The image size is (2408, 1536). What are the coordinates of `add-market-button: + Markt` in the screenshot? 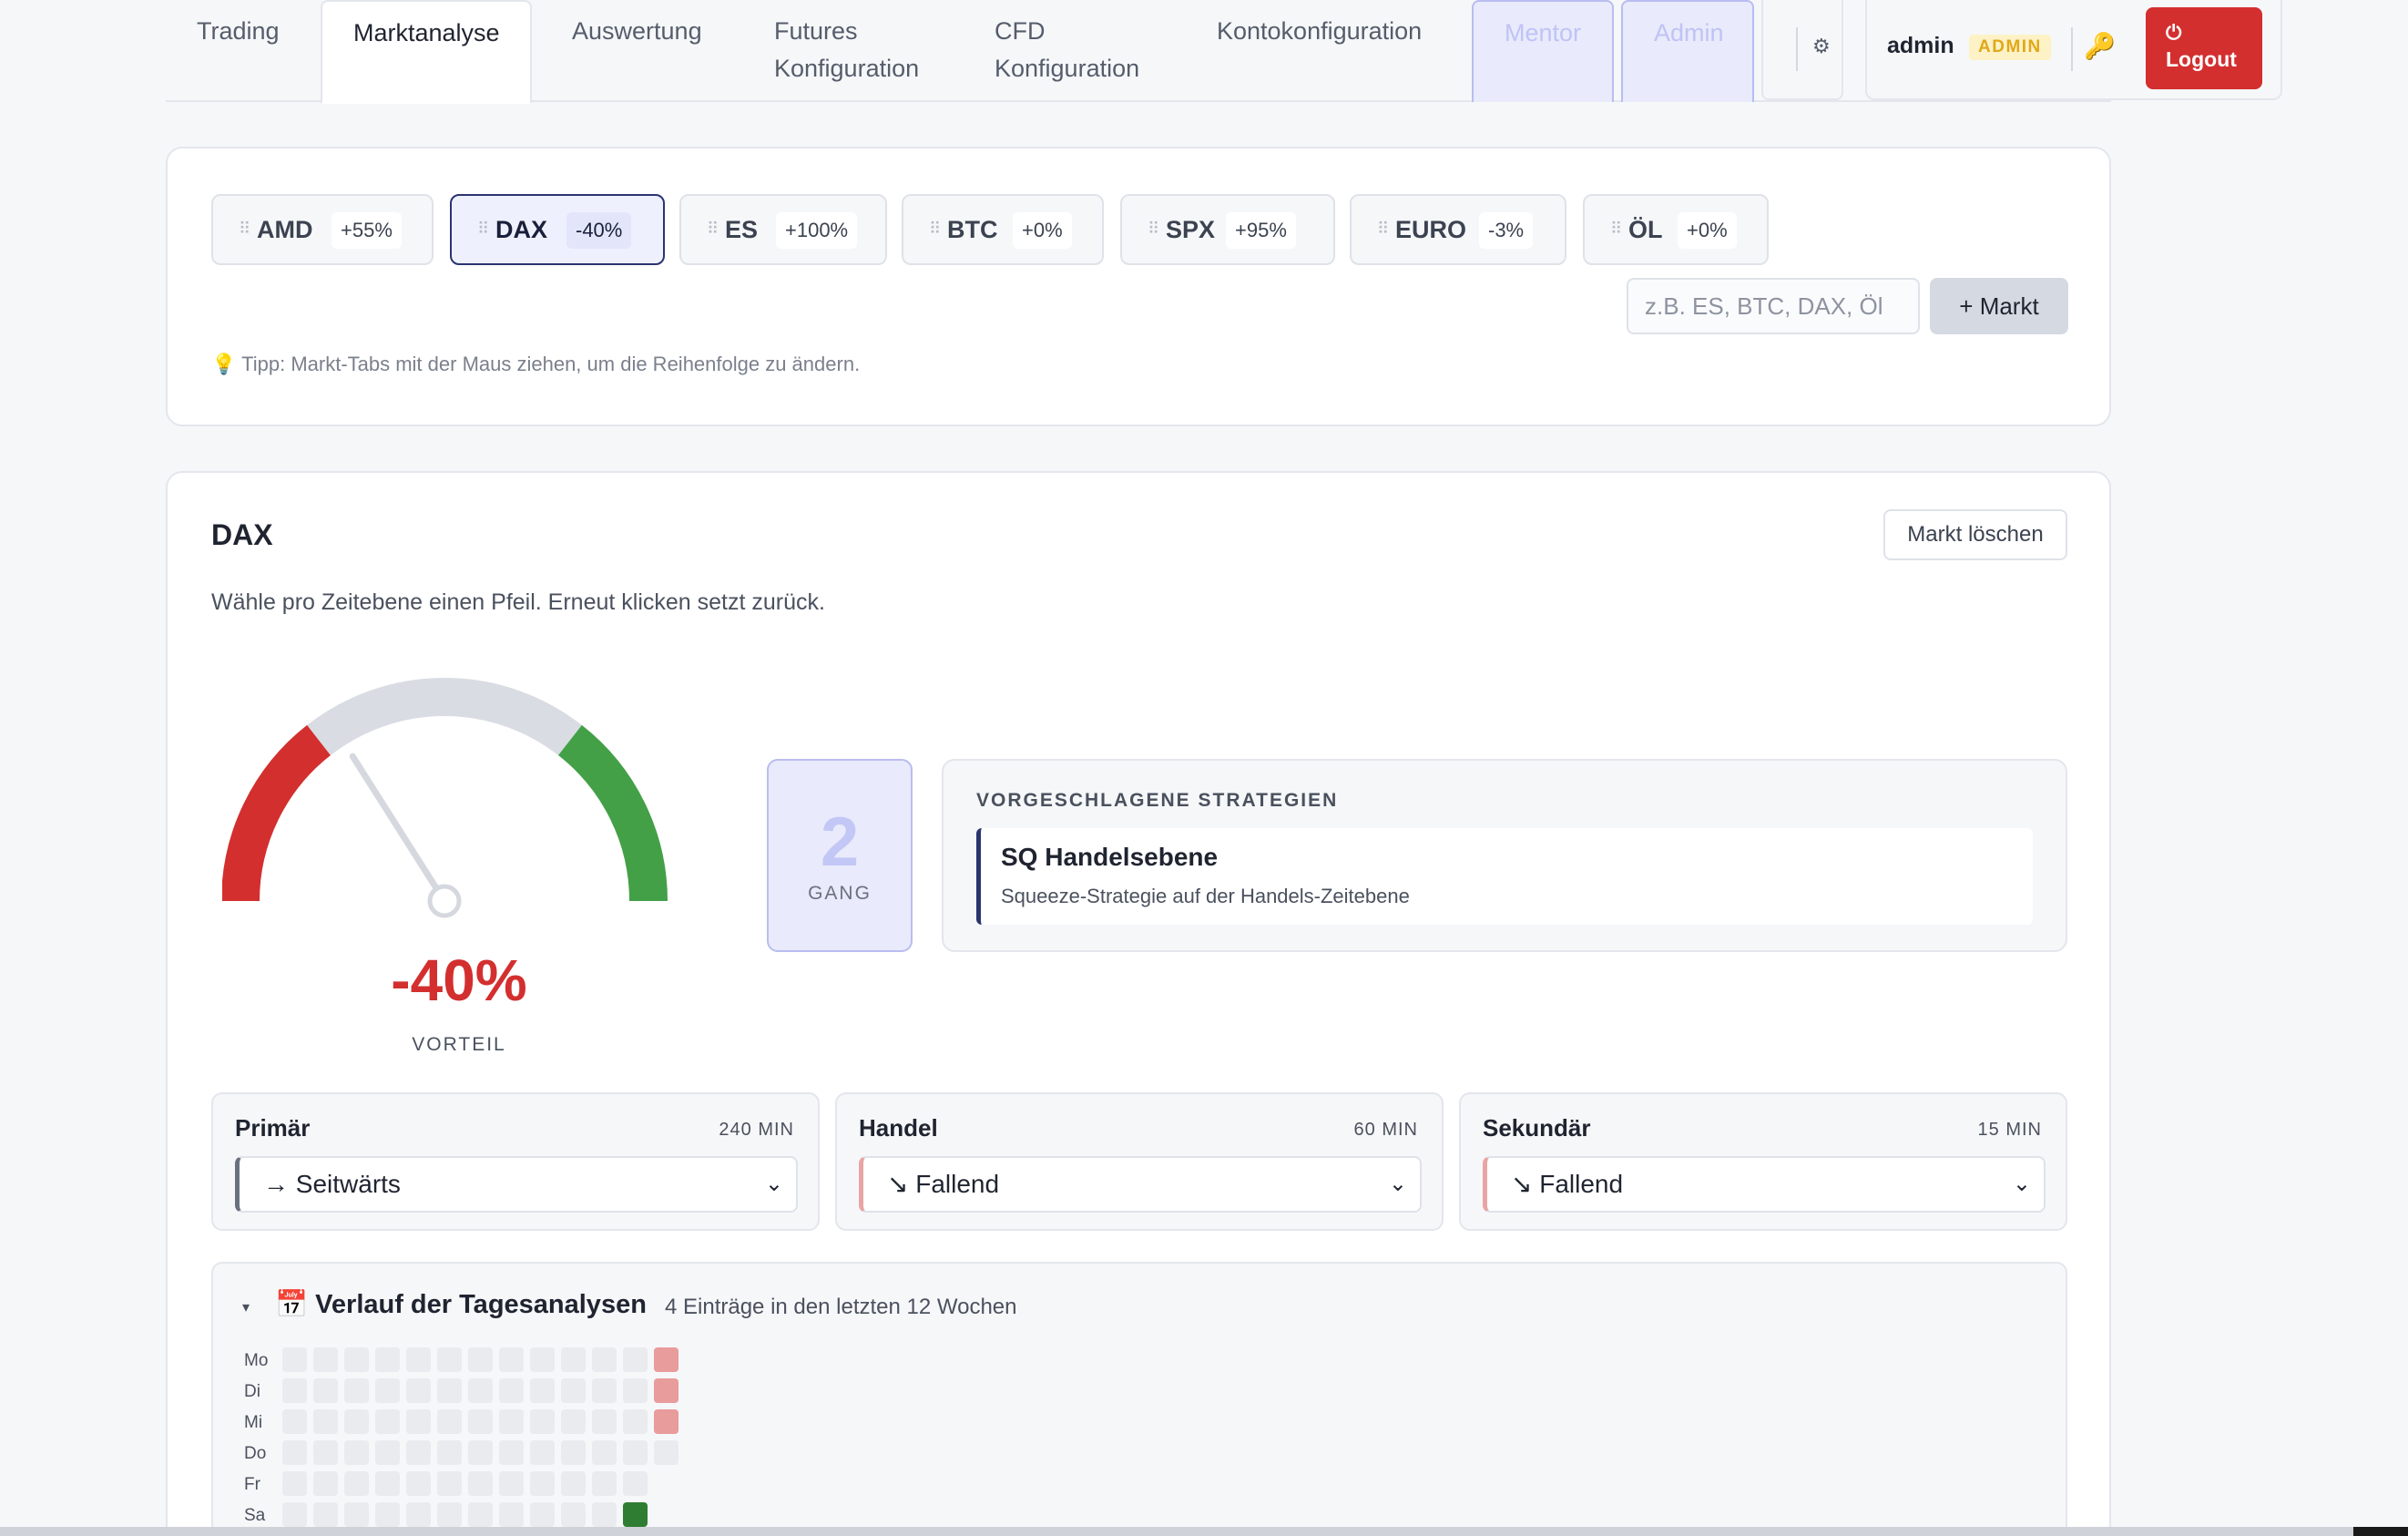 It's located at (1999, 306).